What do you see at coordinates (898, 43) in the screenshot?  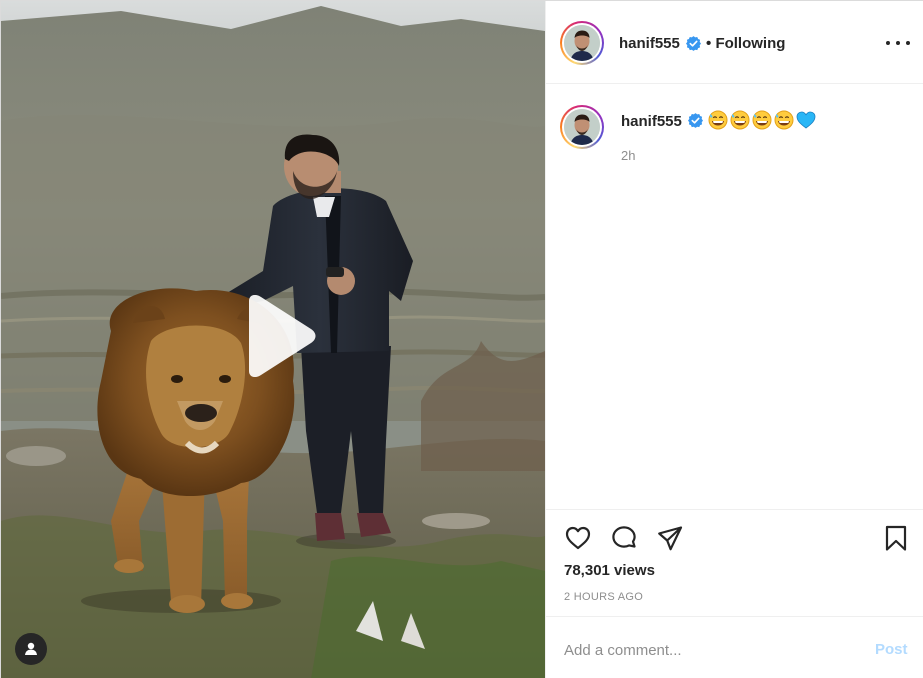 I see `more-options-icon` at bounding box center [898, 43].